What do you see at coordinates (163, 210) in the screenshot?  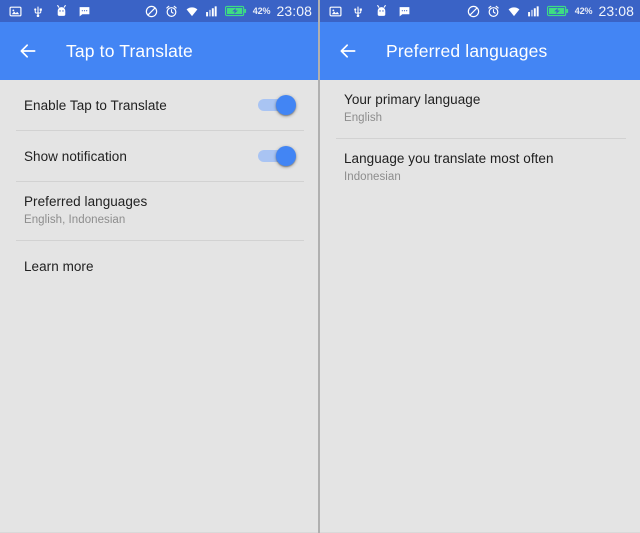 I see `row-texts: Preferred languages English, Indonesian` at bounding box center [163, 210].